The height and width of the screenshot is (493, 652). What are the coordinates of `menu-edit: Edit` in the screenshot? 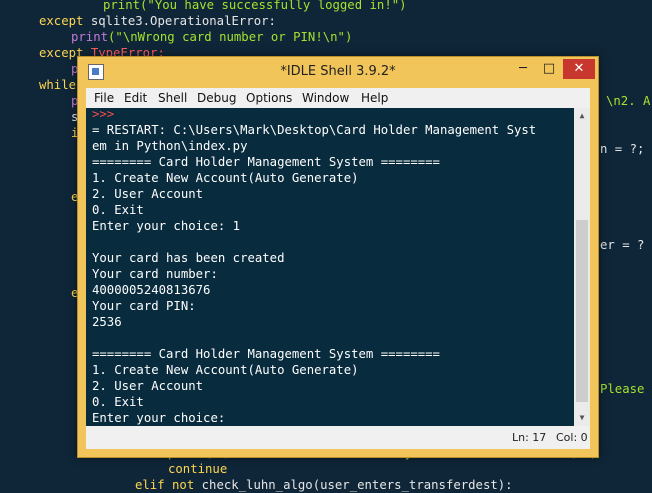 It's located at (135, 98).